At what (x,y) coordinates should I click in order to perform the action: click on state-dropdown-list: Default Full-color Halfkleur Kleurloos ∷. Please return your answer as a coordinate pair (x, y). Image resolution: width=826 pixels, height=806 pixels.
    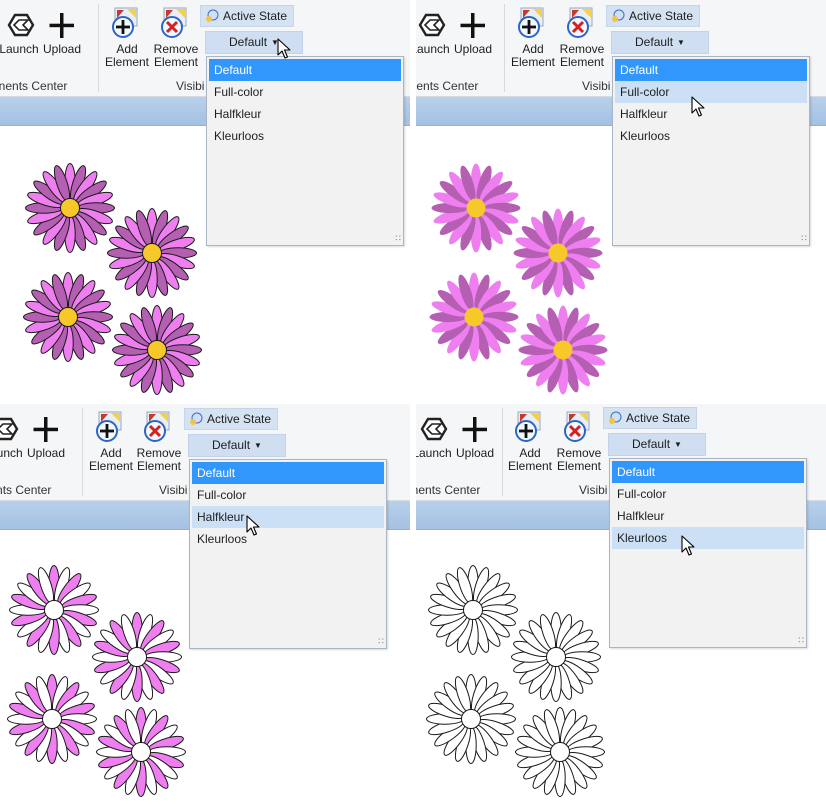
    Looking at the image, I should click on (711, 151).